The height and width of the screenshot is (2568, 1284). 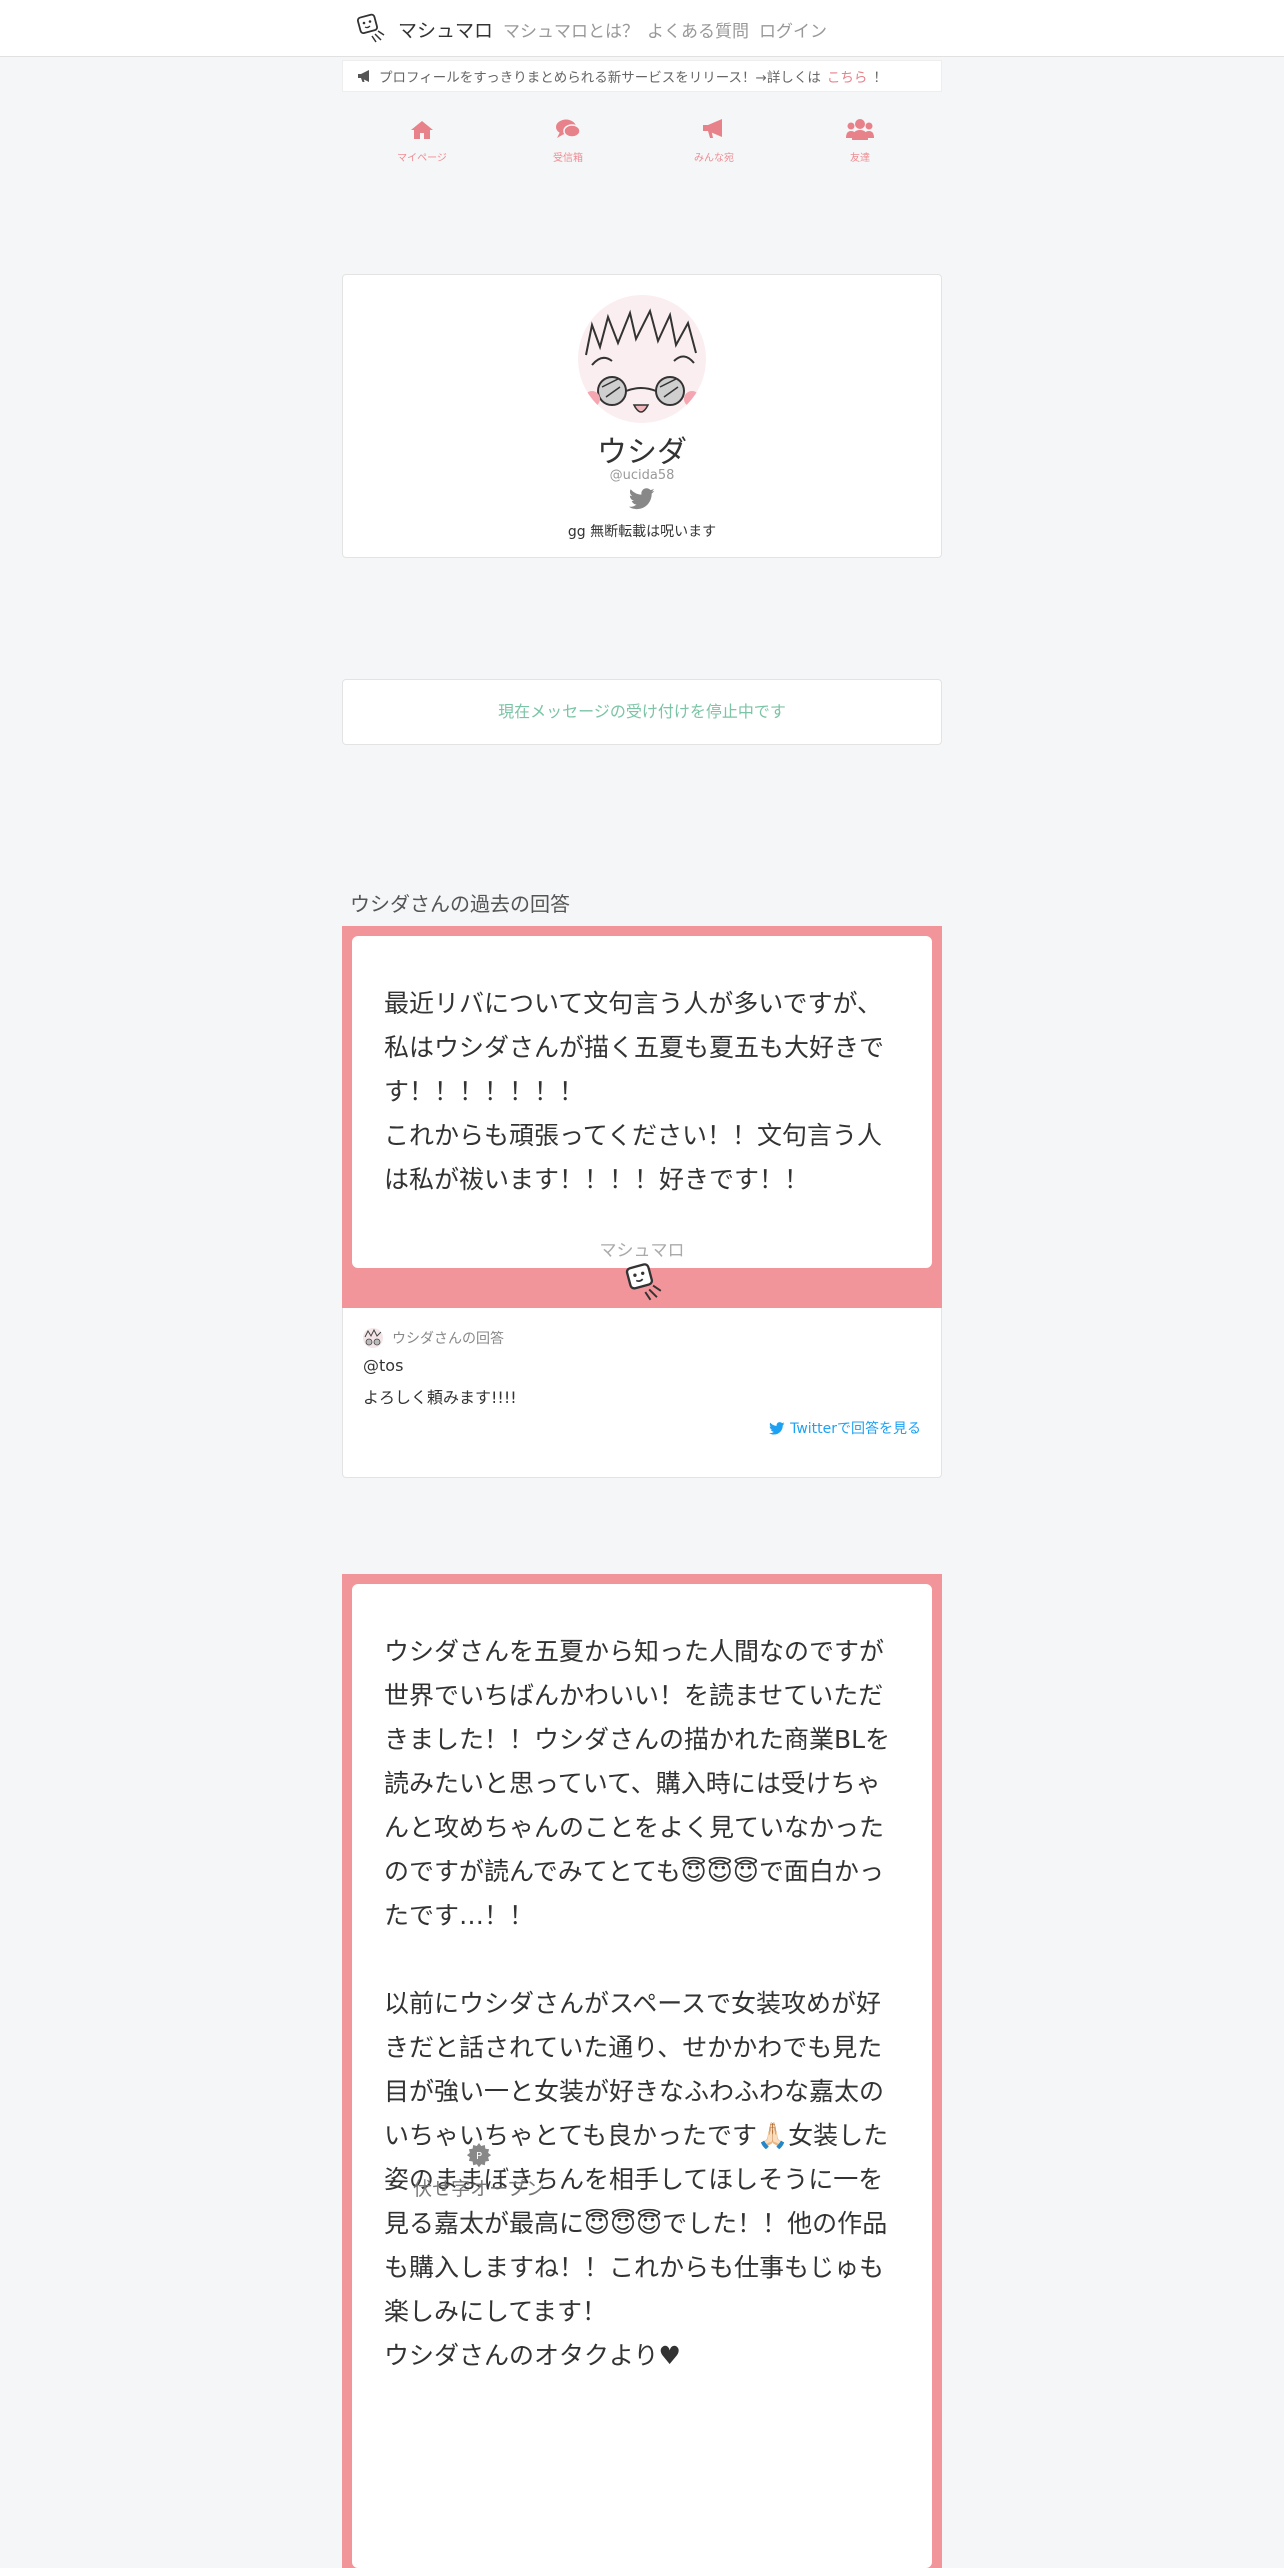 What do you see at coordinates (698, 29) in the screenshot?
I see `nav-faq-link: よくある質問` at bounding box center [698, 29].